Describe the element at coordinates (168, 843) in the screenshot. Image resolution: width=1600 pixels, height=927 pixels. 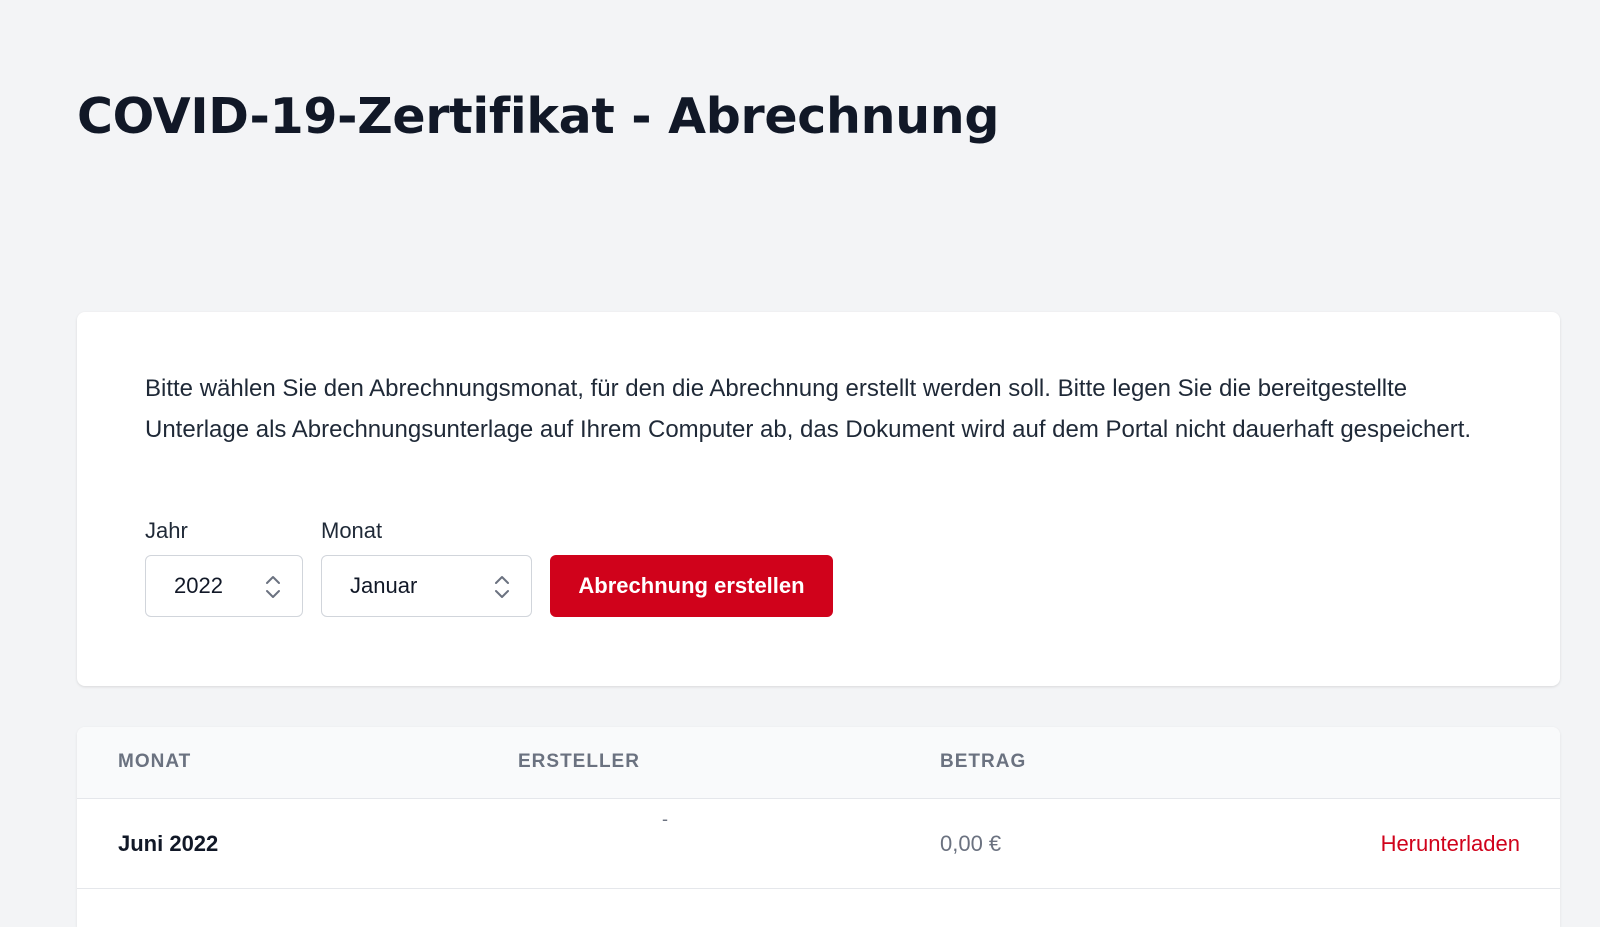
I see `row-month: Juni 2022` at that location.